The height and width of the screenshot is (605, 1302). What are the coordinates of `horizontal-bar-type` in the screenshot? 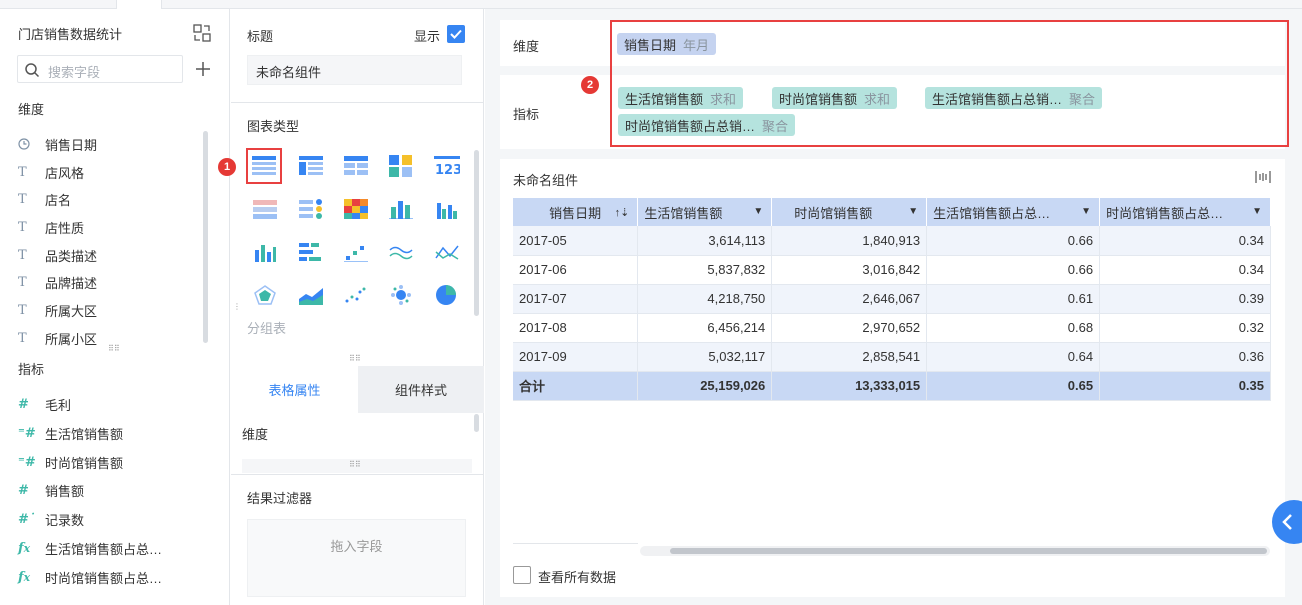 It's located at (311, 252).